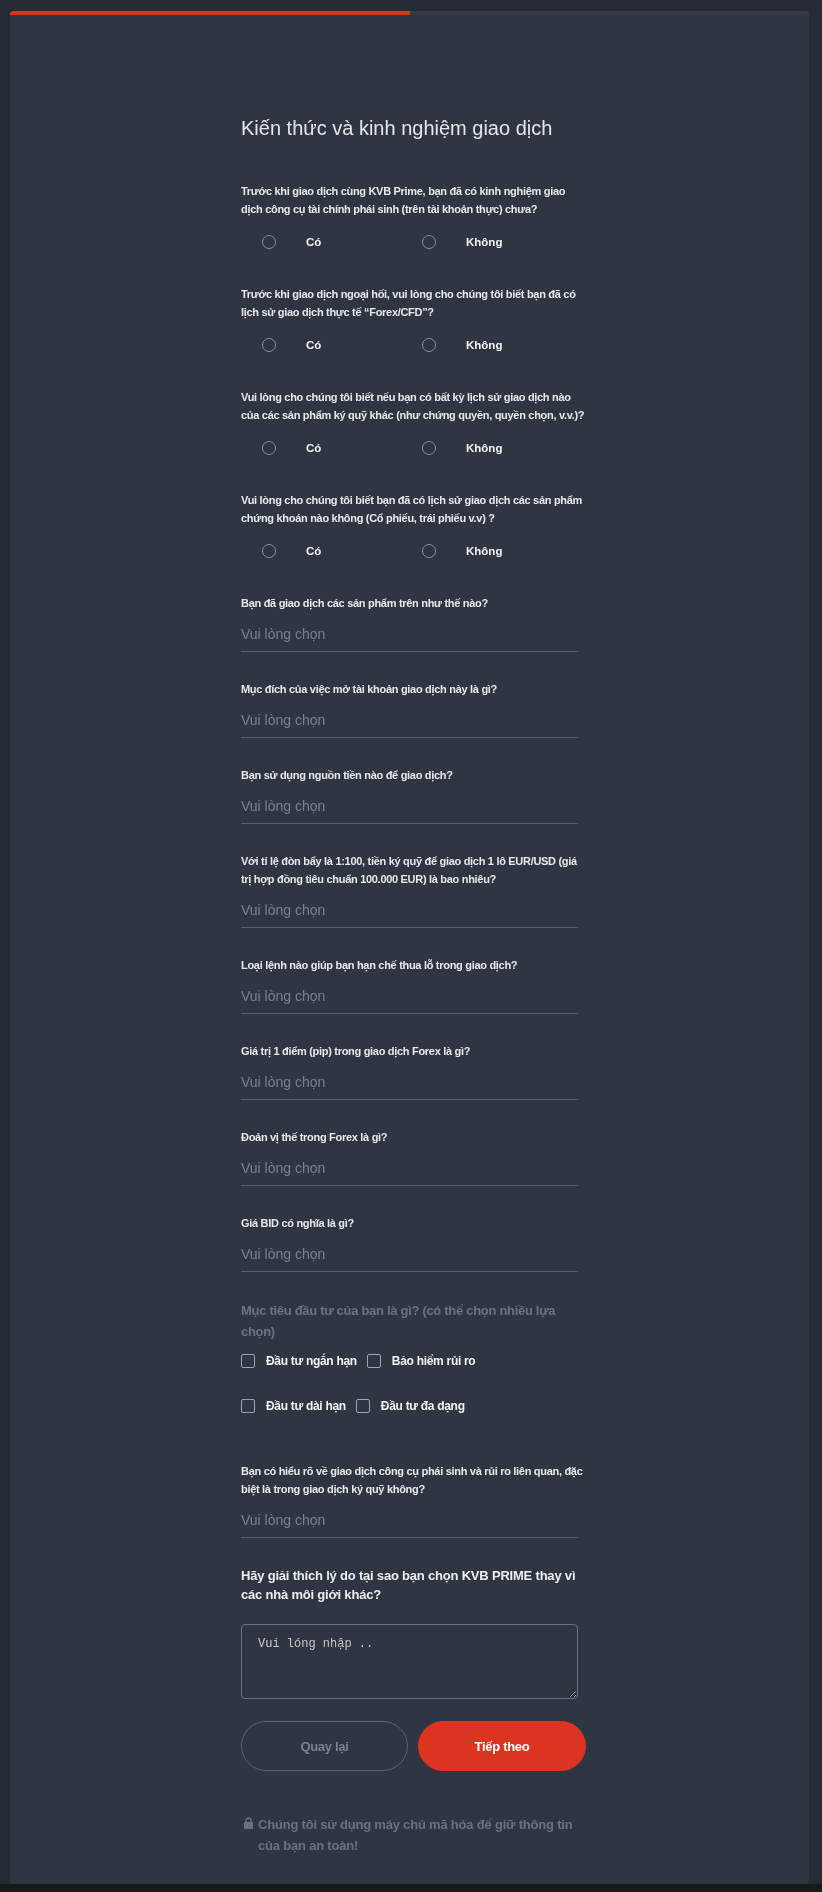  I want to click on question-label: Bạn có hiểu rõ về giao dịch công cụ phái sinh và rủi ro liên quan, đặc biệt là trong giao dịch ký quỹ không?, so click(412, 1481).